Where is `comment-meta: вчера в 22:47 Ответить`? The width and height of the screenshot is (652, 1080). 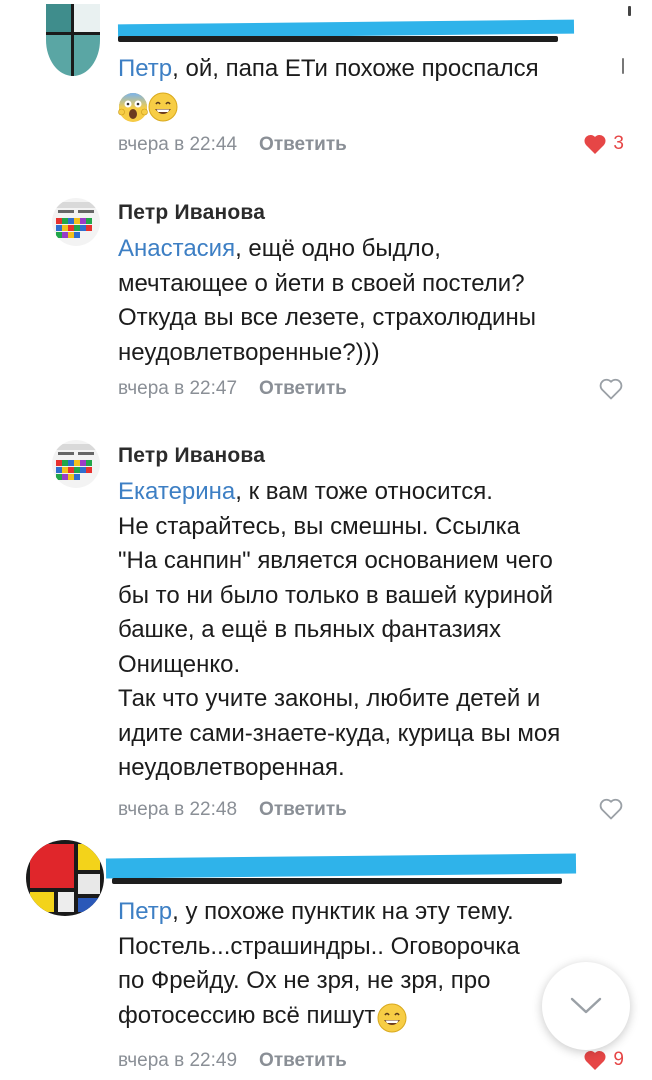 comment-meta: вчера в 22:47 Ответить is located at coordinates (232, 389).